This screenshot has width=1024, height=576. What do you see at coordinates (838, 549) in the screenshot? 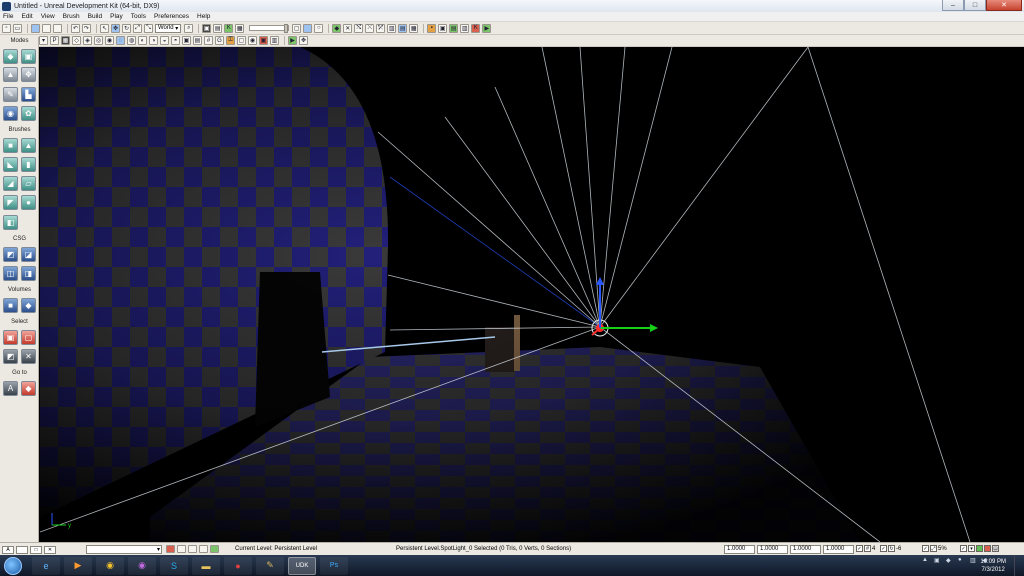
I see `drag-grid-field-4: 1.0000` at bounding box center [838, 549].